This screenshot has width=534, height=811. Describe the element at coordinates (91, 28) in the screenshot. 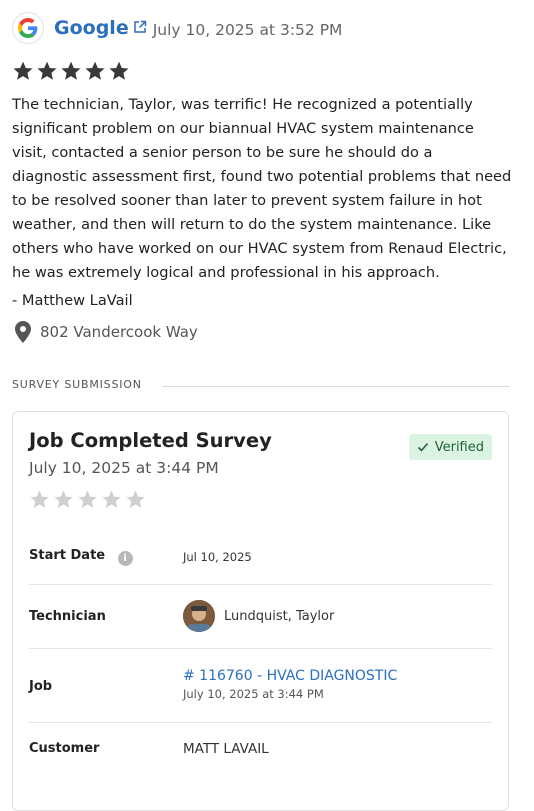

I see `review-source-link: Google` at that location.